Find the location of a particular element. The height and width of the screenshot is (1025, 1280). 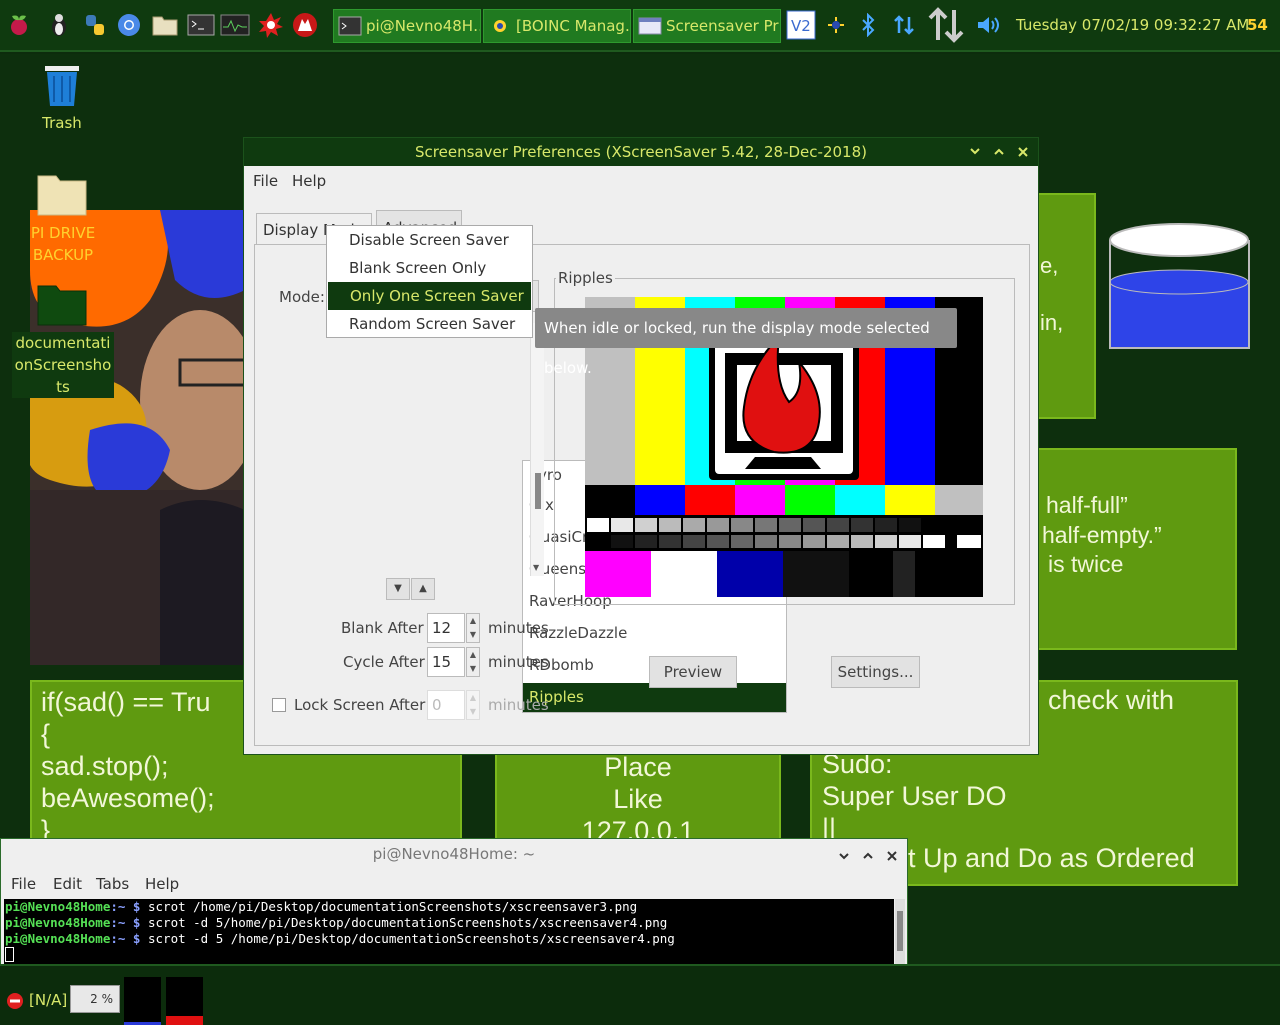

cpu-gauge is located at coordinates (142, 1001).